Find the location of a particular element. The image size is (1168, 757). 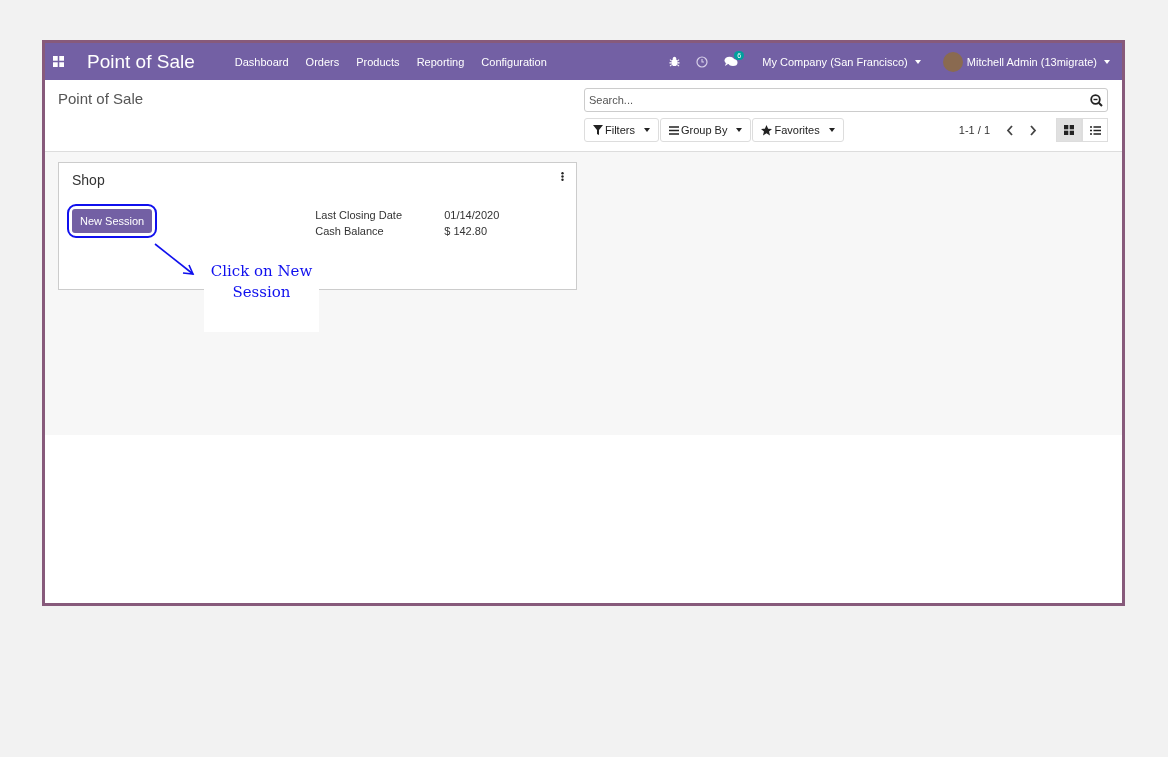

grid-icon is located at coordinates (1069, 130).